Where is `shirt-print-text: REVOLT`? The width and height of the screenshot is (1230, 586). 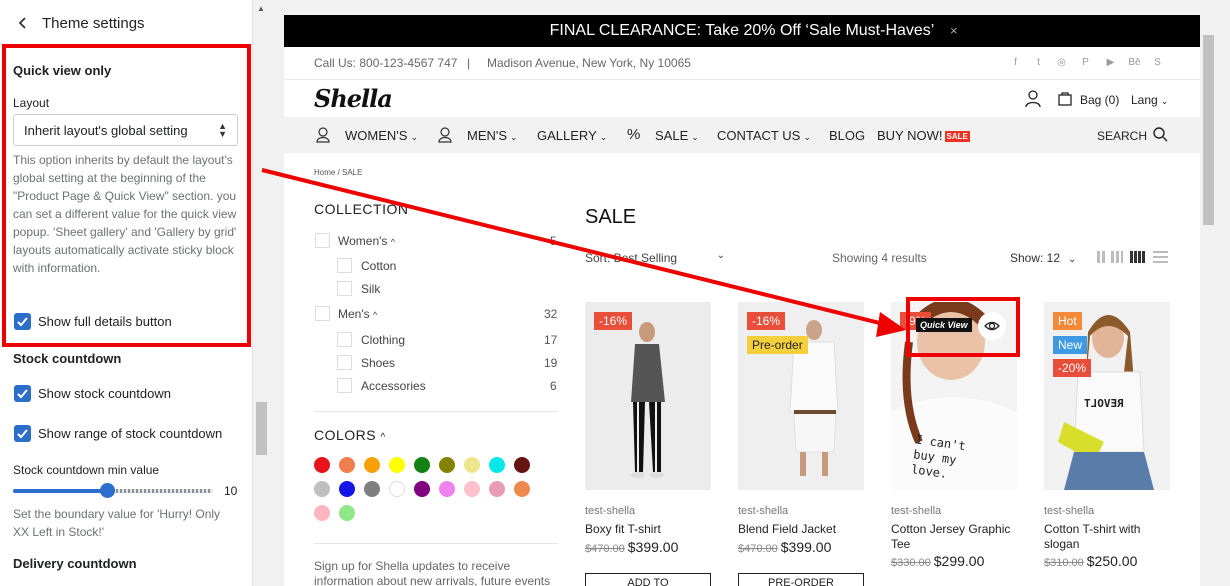 shirt-print-text: REVOLT is located at coordinates (1104, 403).